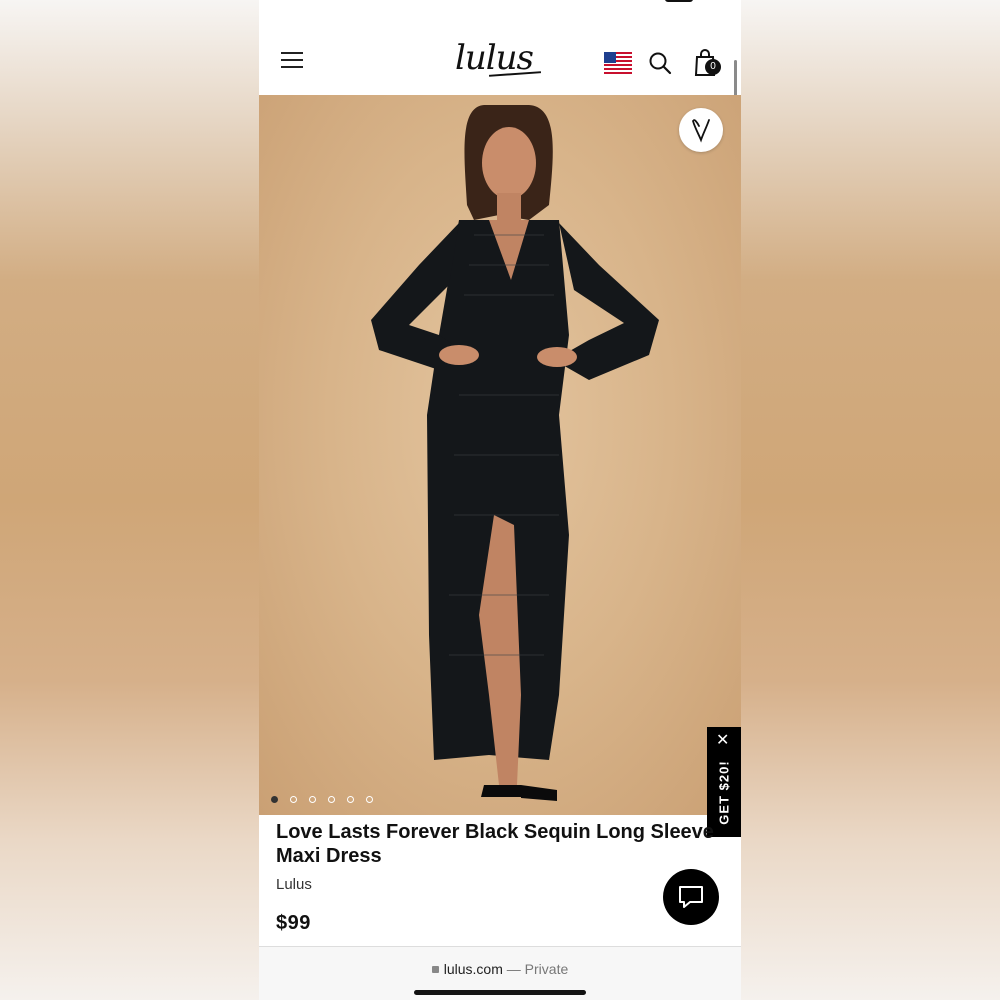  I want to click on close-icon: ✕, so click(722, 741).